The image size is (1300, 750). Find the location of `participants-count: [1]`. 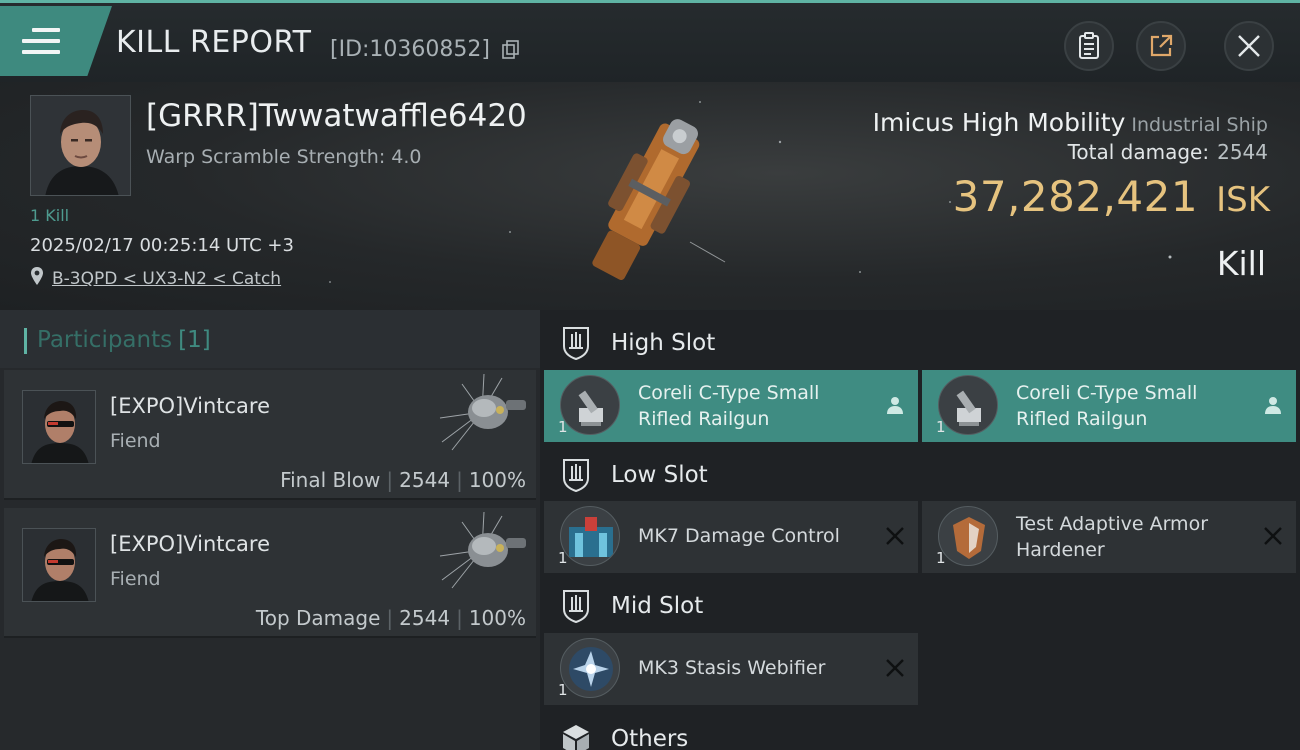

participants-count: [1] is located at coordinates (194, 340).